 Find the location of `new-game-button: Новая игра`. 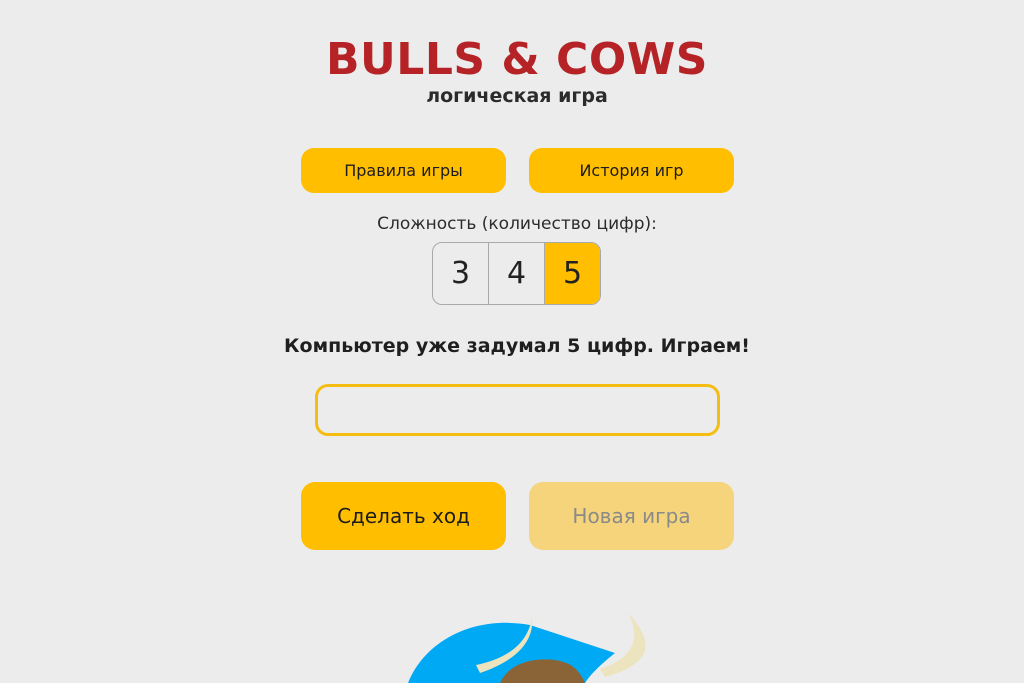

new-game-button: Новая игра is located at coordinates (631, 516).